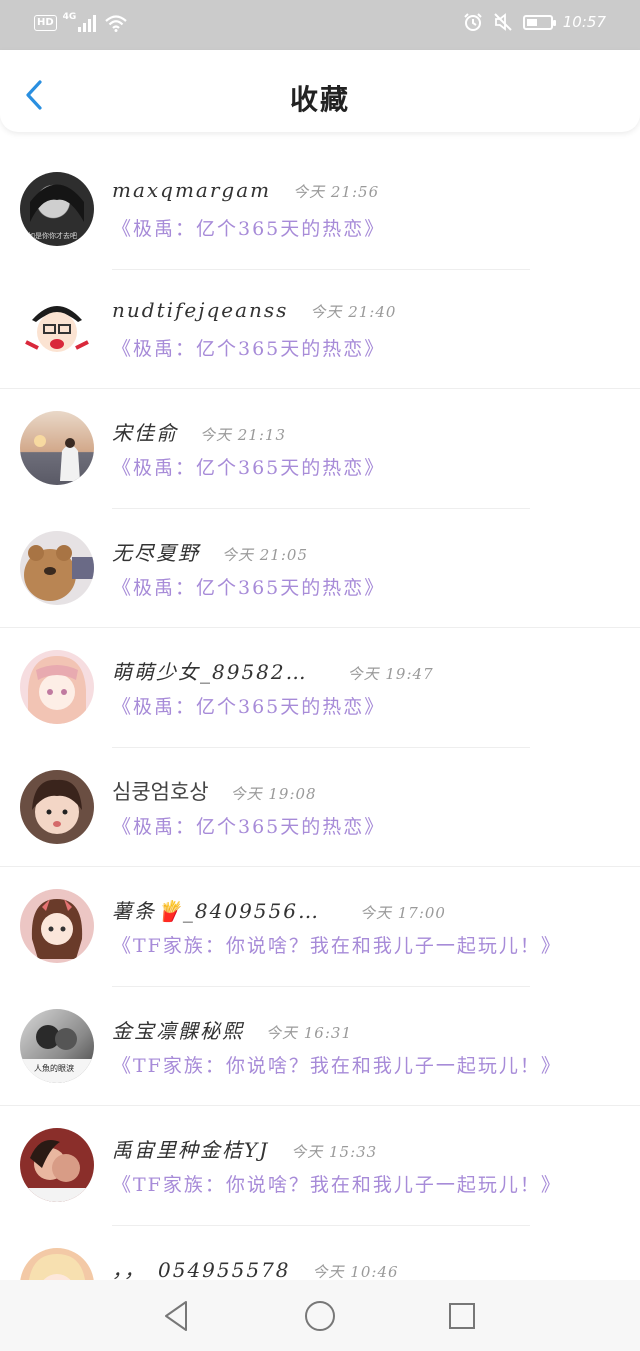 This screenshot has width=640, height=1351. I want to click on alarm-icon, so click(473, 22).